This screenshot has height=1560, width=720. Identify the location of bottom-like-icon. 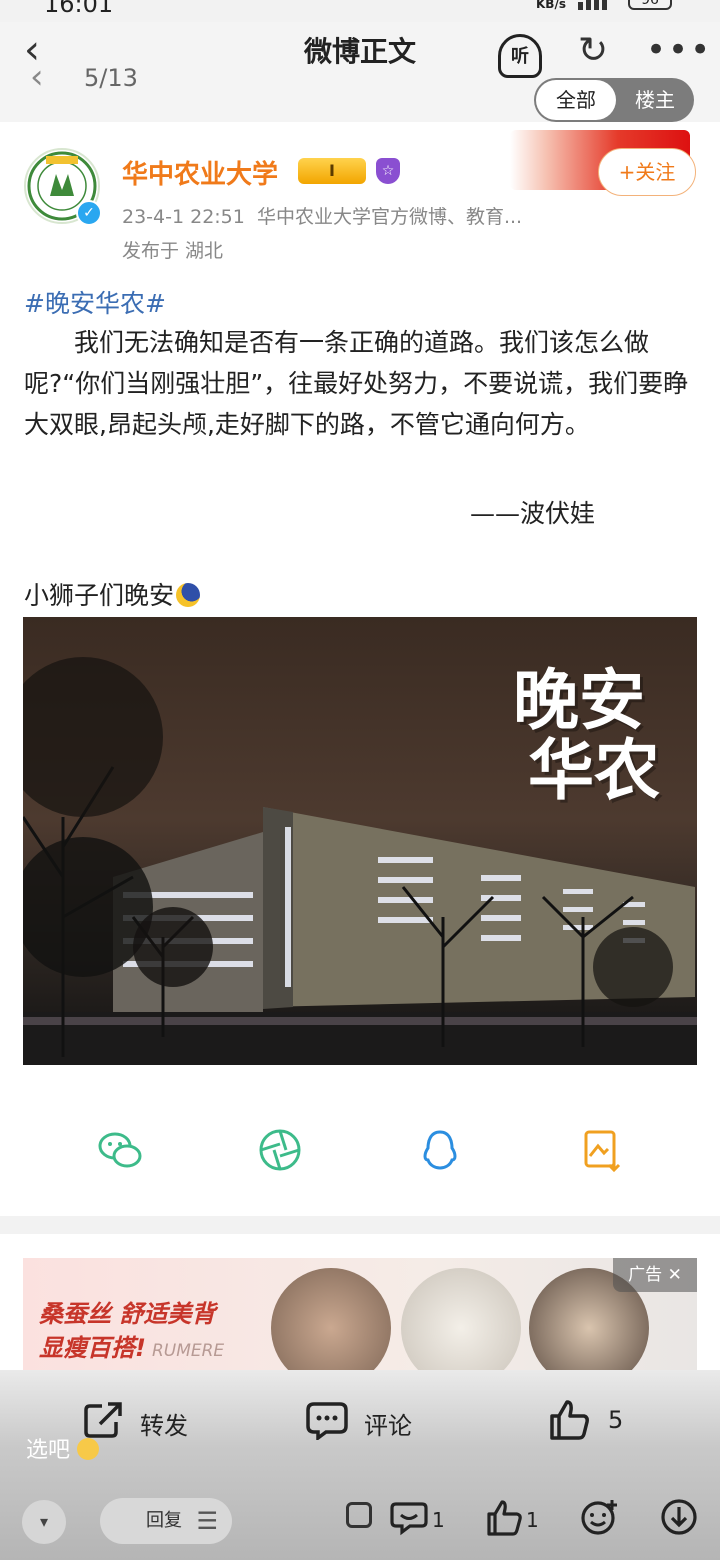
(505, 1517).